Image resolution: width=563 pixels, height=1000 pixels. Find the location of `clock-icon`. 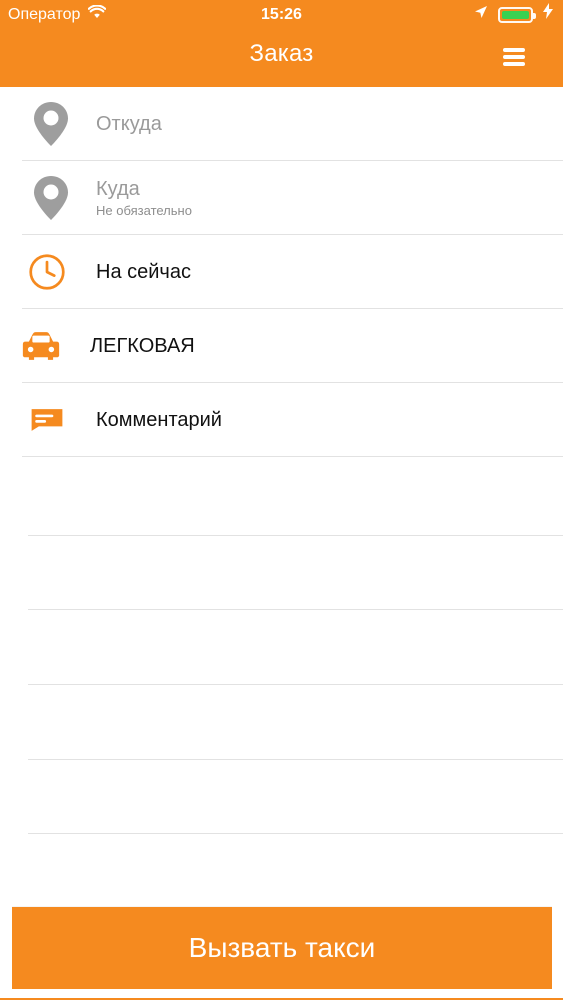

clock-icon is located at coordinates (47, 272).